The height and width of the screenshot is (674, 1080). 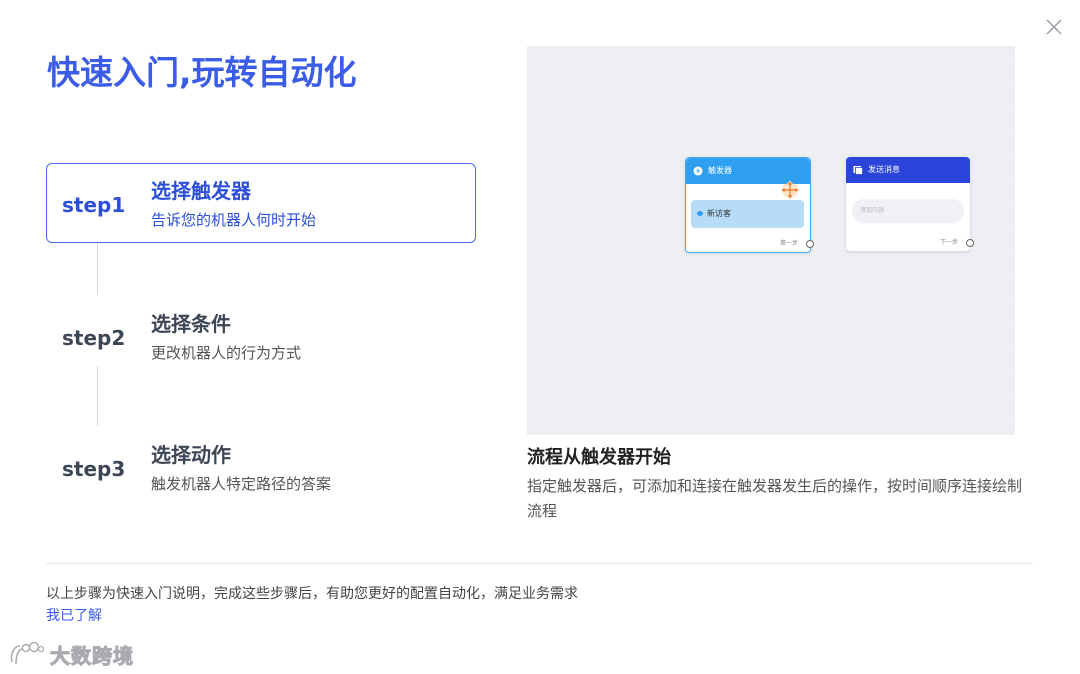 I want to click on message-content-placeholder: 添加内容, so click(x=872, y=210).